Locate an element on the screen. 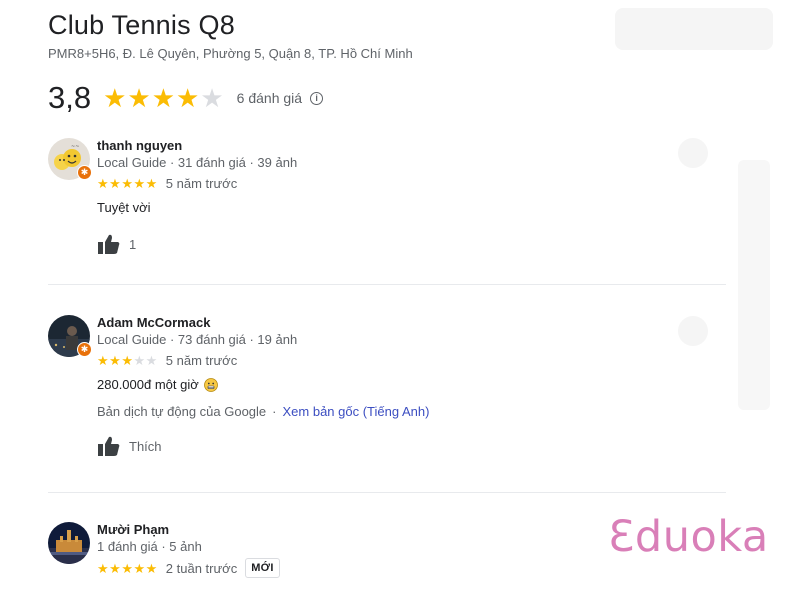 The height and width of the screenshot is (600, 800). like-count: 1 is located at coordinates (133, 244).